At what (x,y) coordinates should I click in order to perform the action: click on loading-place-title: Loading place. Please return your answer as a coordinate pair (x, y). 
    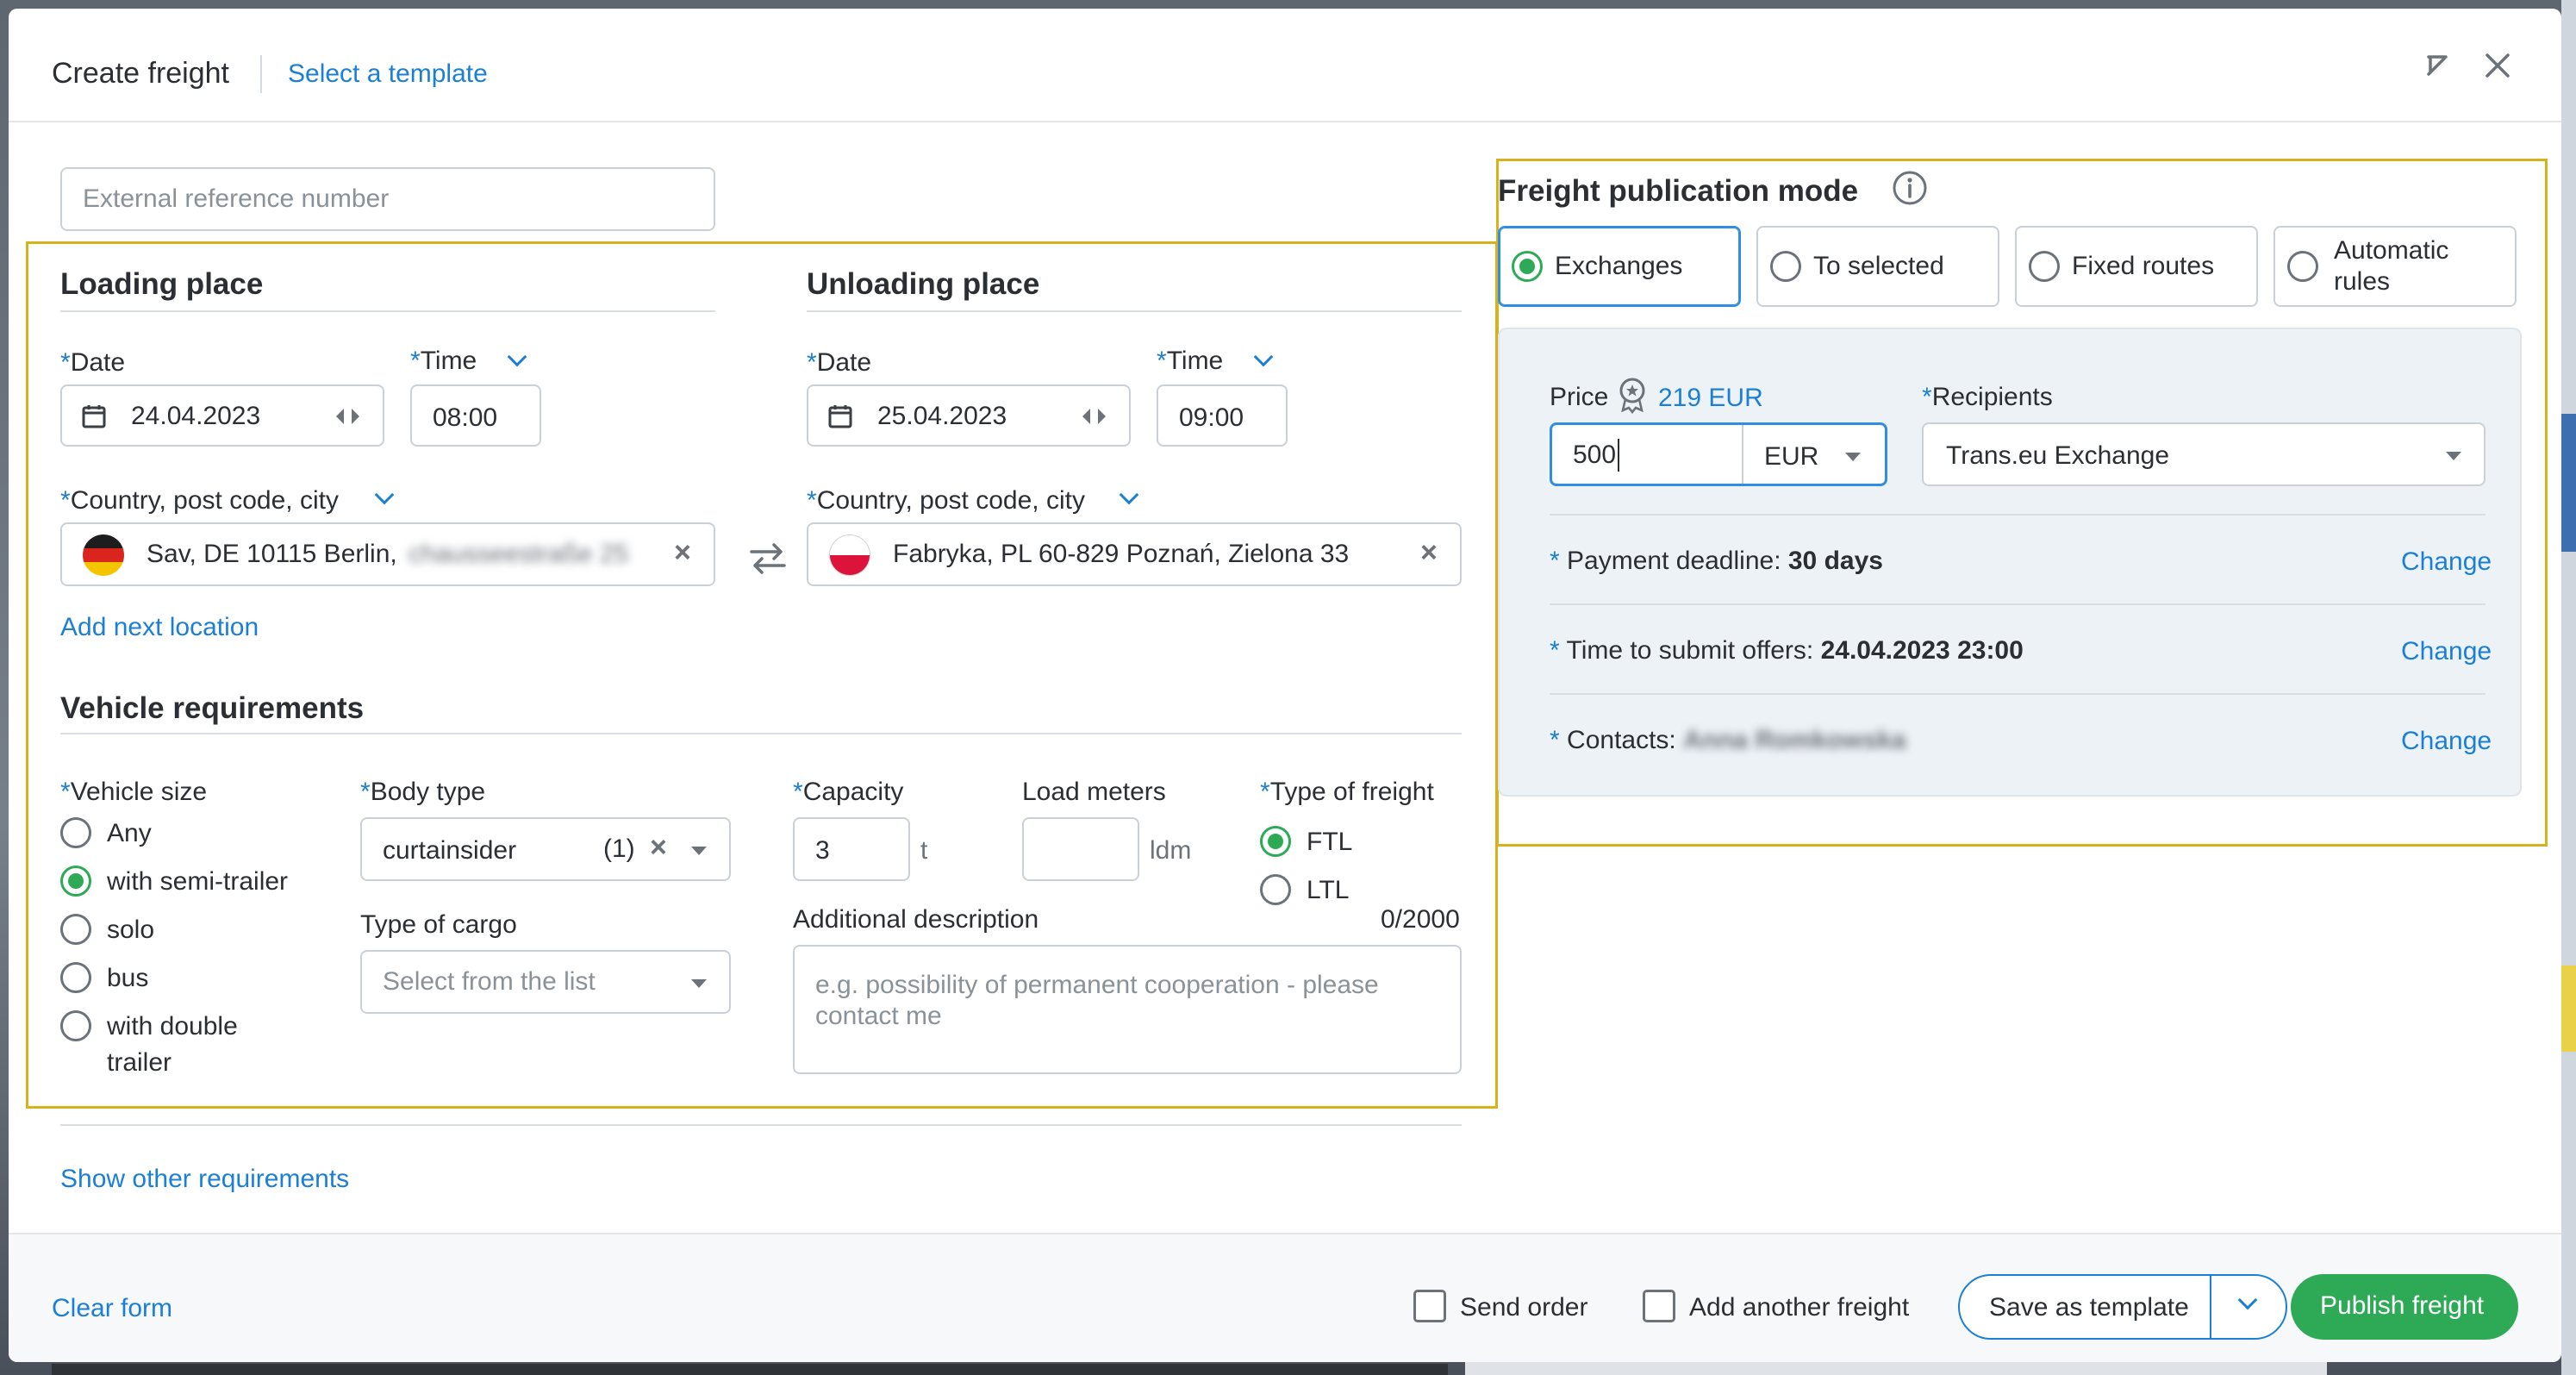
    Looking at the image, I should click on (162, 284).